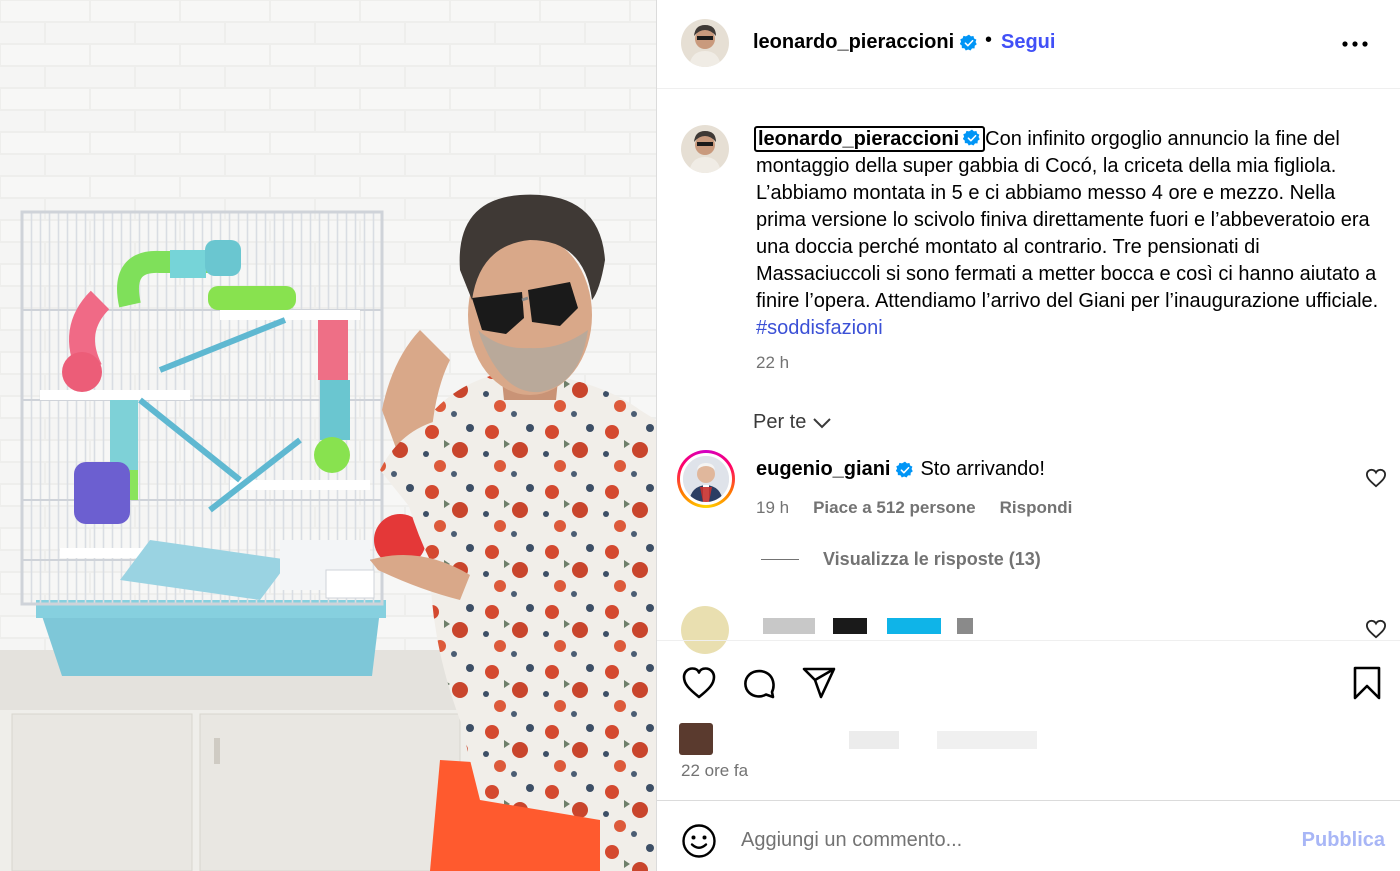 This screenshot has height=871, width=1400. I want to click on bookmark-icon, so click(1367, 683).